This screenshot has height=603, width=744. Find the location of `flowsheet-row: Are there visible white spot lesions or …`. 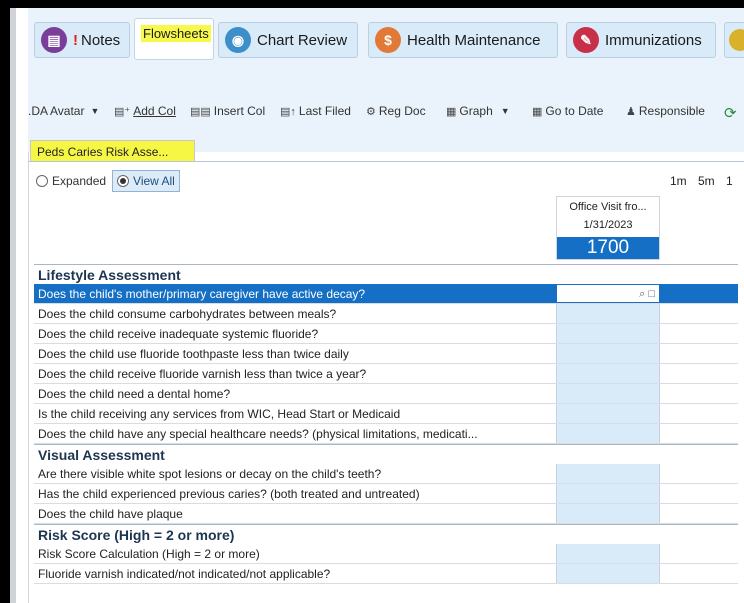

flowsheet-row: Are there visible white spot lesions or … is located at coordinates (386, 474).